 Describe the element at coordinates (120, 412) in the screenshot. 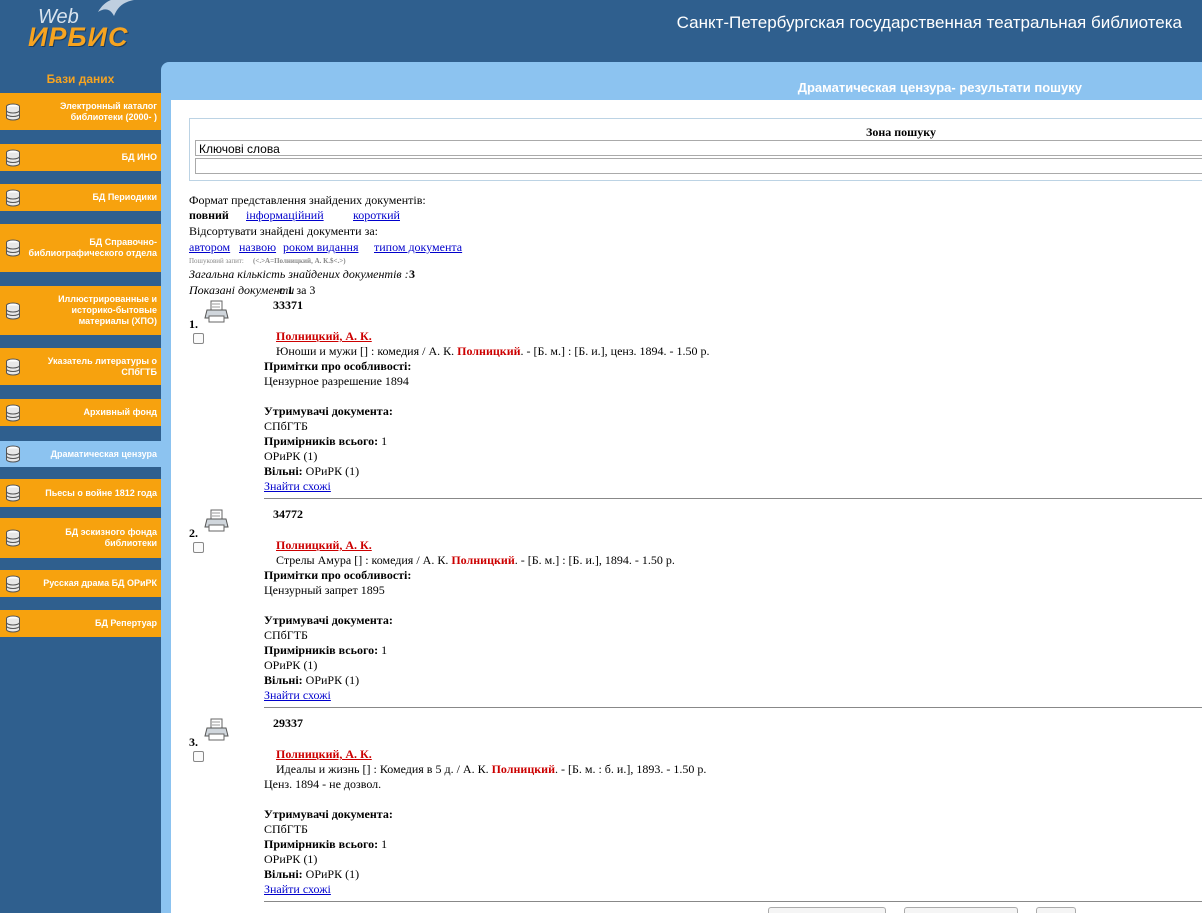

I see `sidebar-item-label: Архивный фонд` at that location.